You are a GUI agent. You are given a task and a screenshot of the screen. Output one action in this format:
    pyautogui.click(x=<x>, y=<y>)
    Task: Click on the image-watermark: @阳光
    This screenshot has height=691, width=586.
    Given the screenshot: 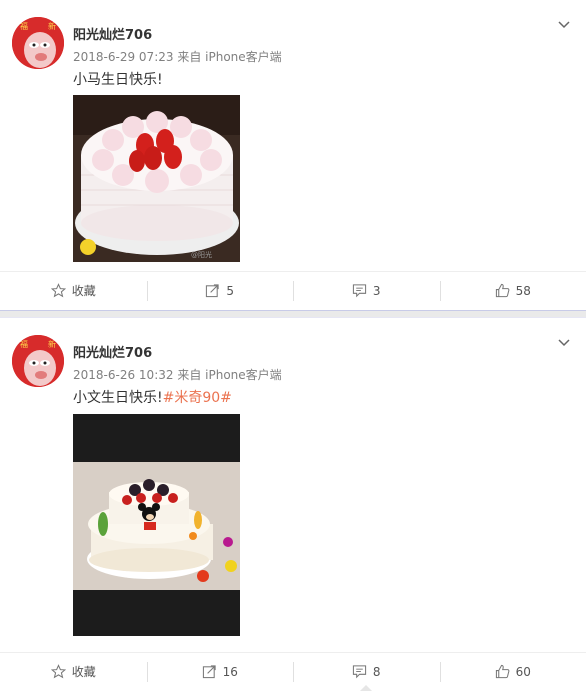 What is the action you would take?
    pyautogui.click(x=201, y=254)
    